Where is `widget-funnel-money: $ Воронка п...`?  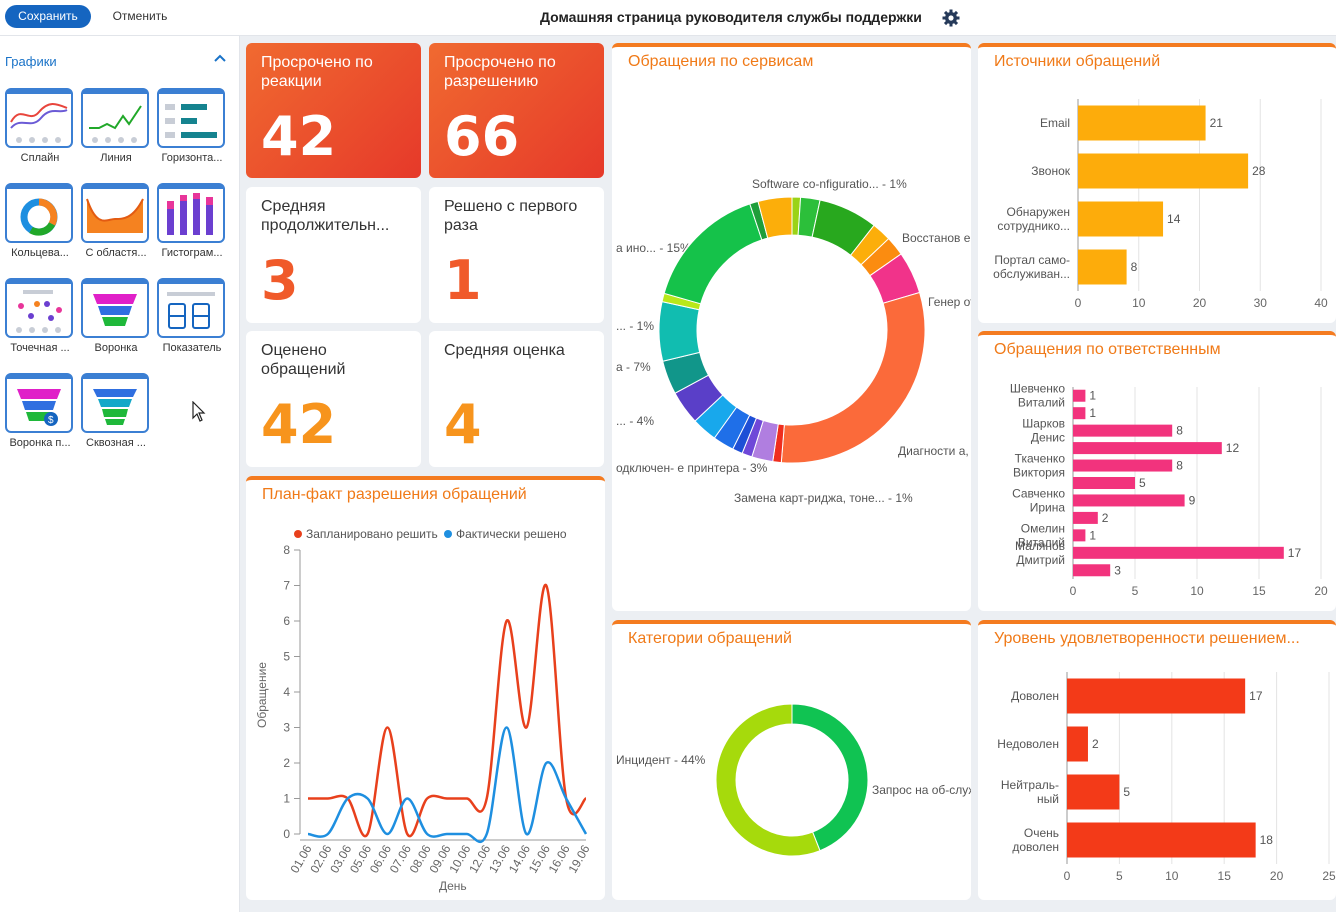
widget-funnel-money: $ Воронка п... is located at coordinates (40, 411).